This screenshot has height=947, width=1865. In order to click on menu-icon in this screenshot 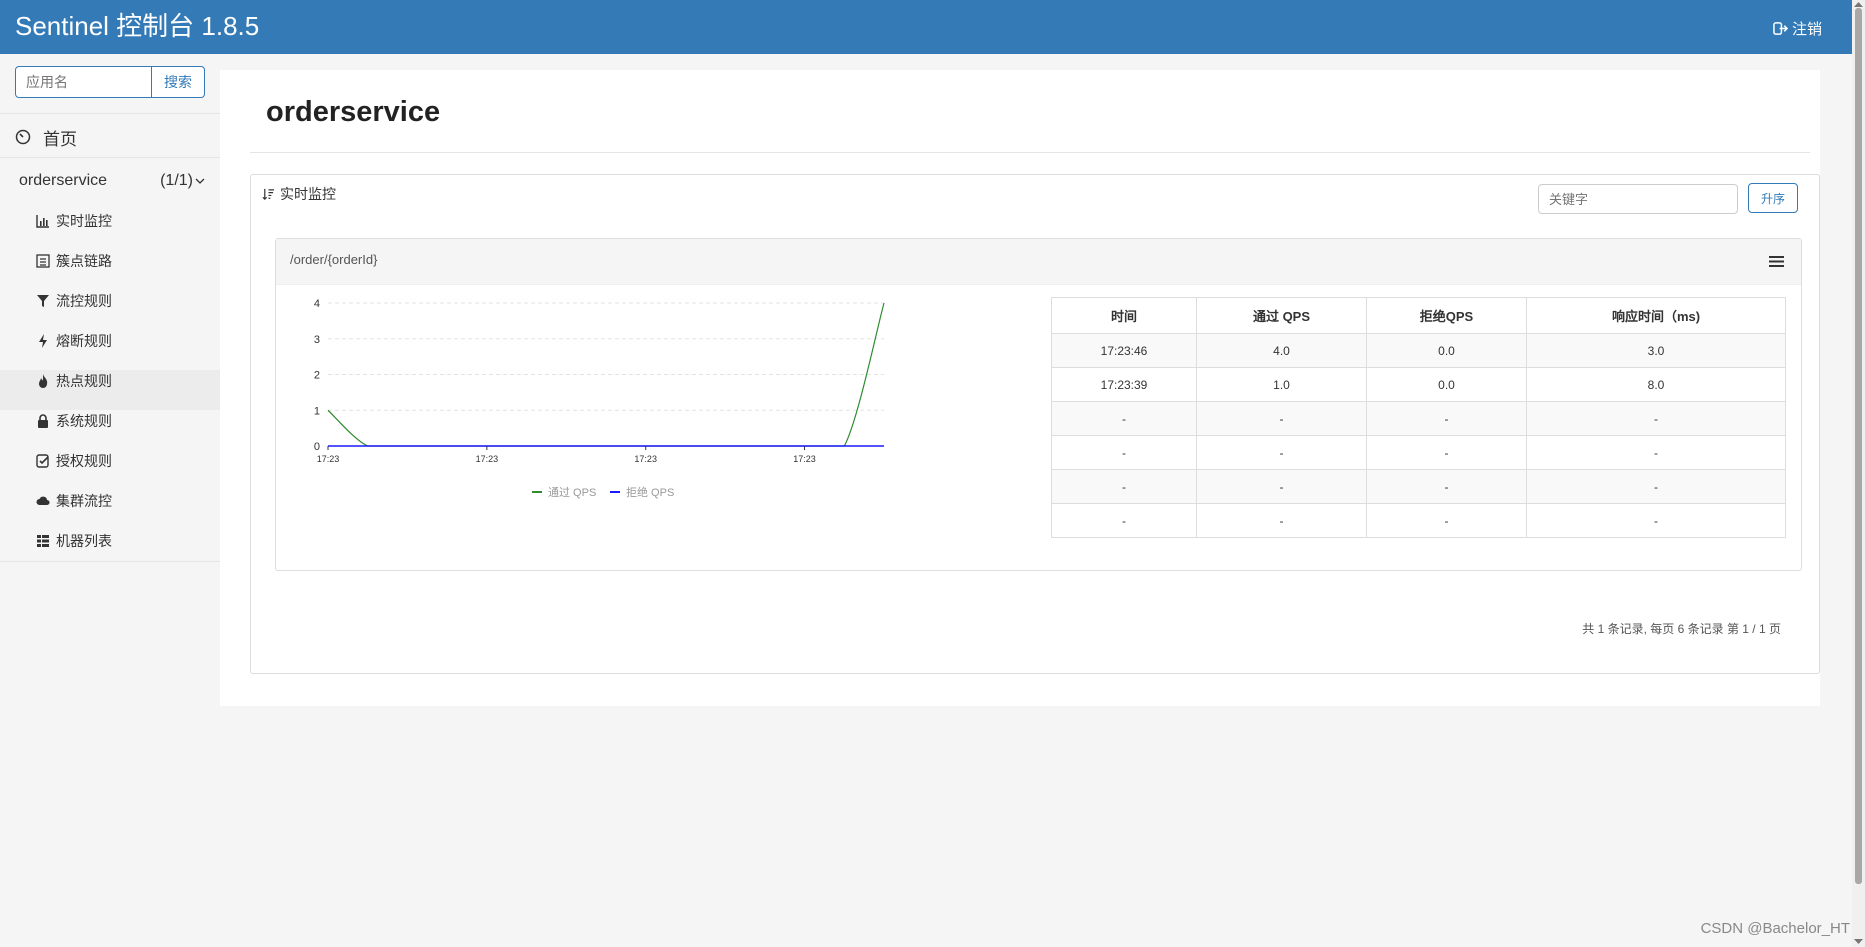, I will do `click(1776, 261)`.